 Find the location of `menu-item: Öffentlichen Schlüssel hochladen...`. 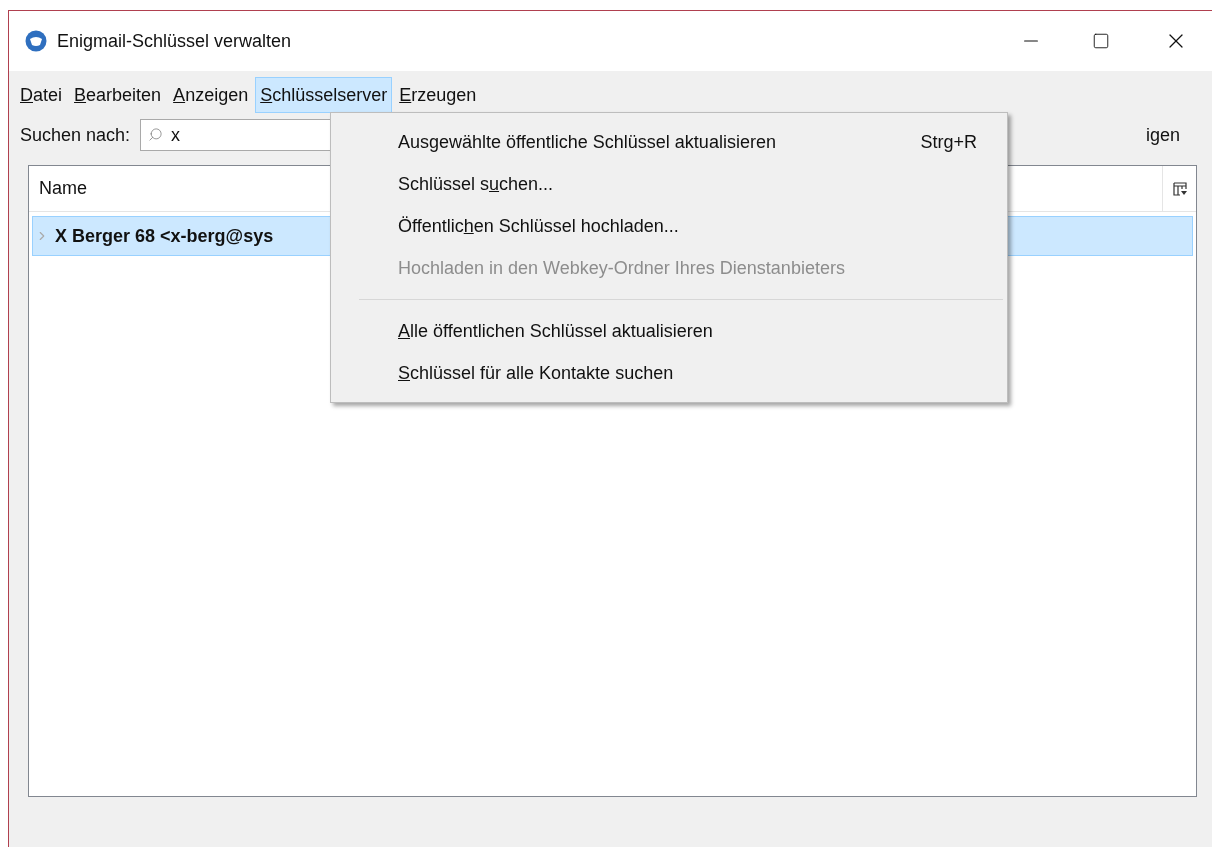

menu-item: Öffentlichen Schlüssel hochladen... is located at coordinates (669, 226).